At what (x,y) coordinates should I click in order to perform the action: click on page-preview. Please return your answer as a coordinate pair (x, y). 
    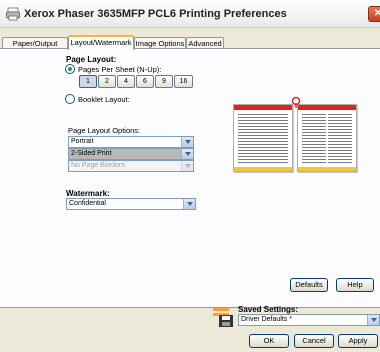
    Looking at the image, I should click on (296, 135).